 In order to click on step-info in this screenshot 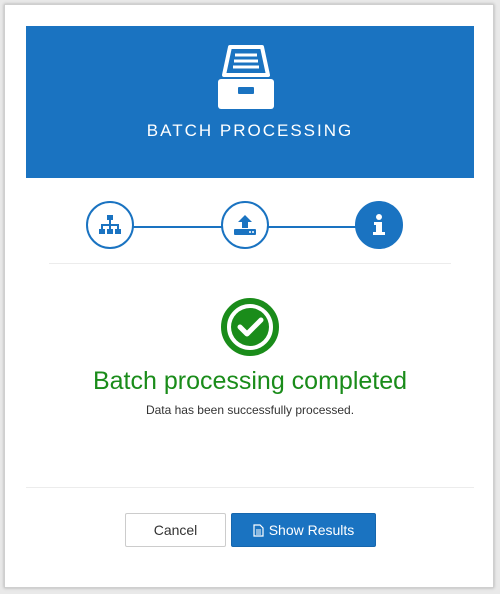, I will do `click(379, 225)`.